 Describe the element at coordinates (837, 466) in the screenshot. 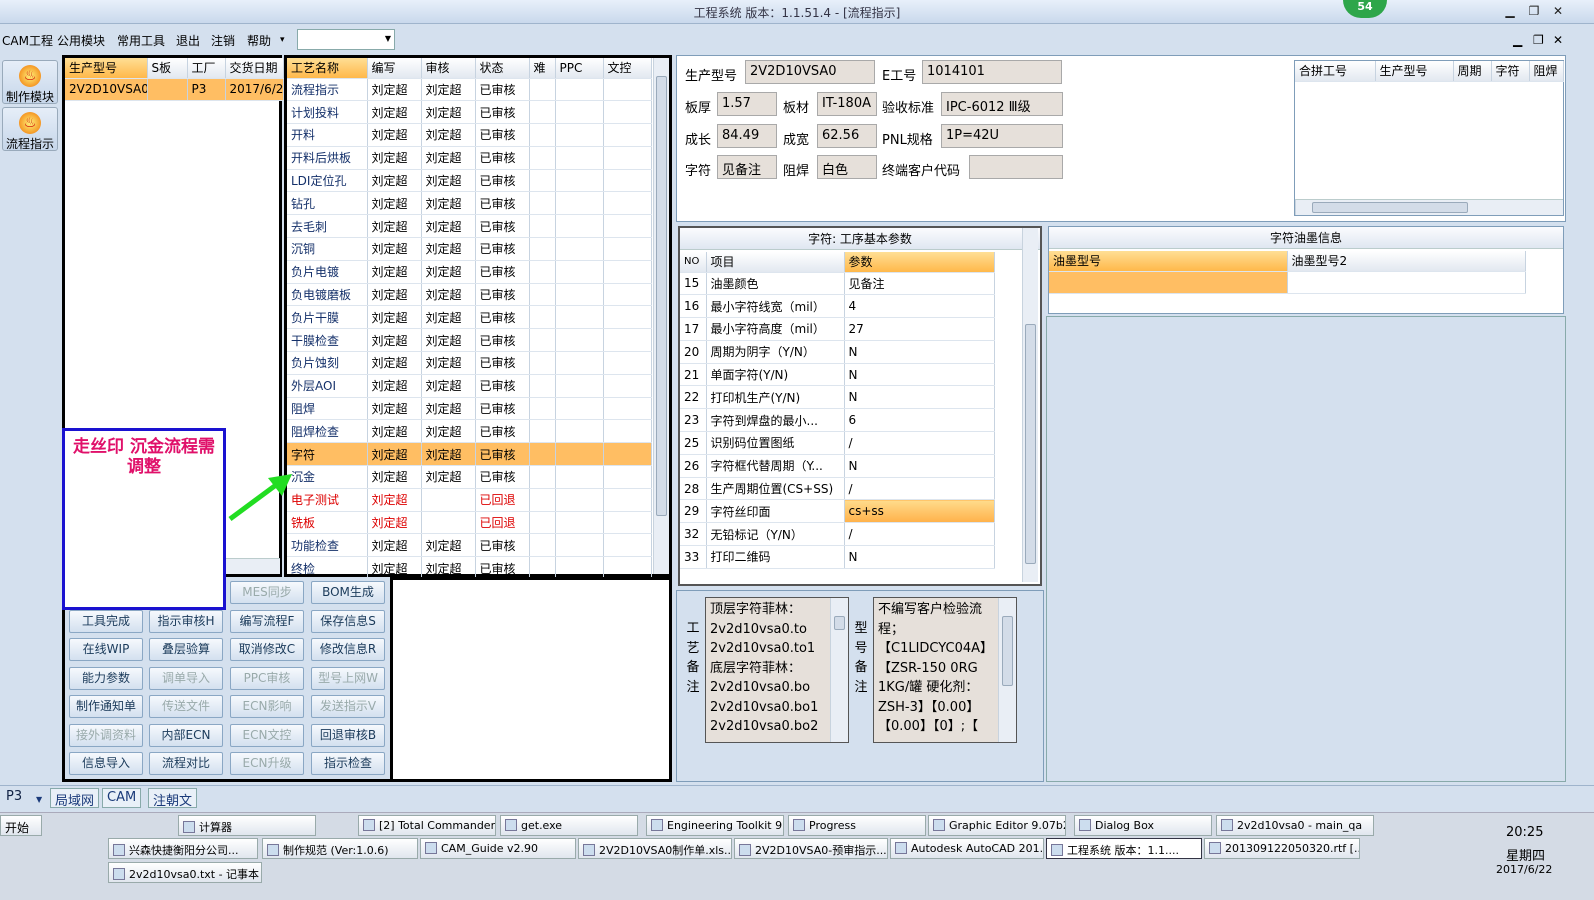

I see `table-row: 26 字符框代替周期（Y... N` at that location.